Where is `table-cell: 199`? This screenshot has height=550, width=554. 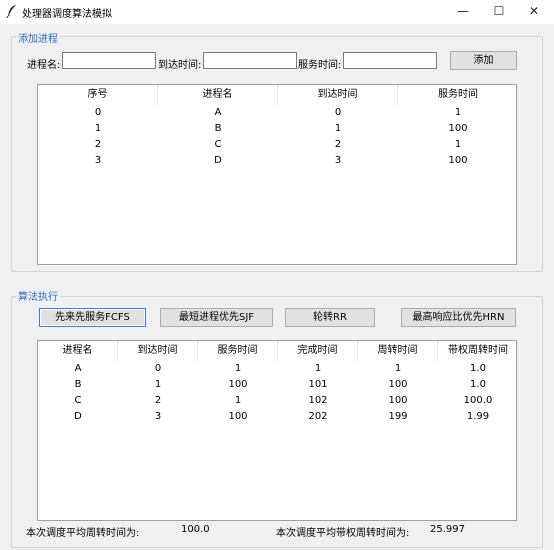
table-cell: 199 is located at coordinates (398, 416).